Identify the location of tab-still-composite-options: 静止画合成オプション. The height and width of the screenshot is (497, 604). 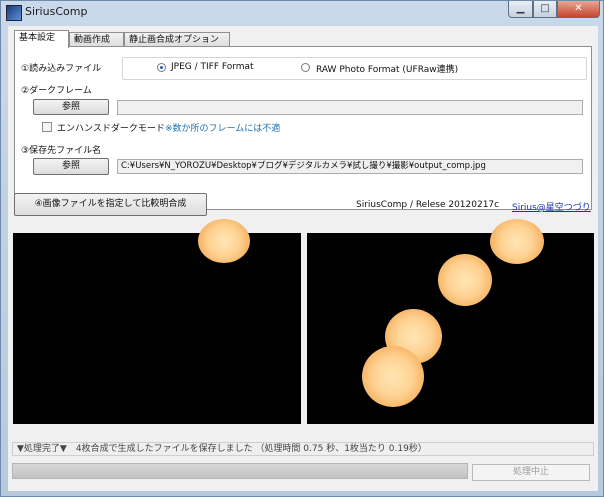
(177, 39).